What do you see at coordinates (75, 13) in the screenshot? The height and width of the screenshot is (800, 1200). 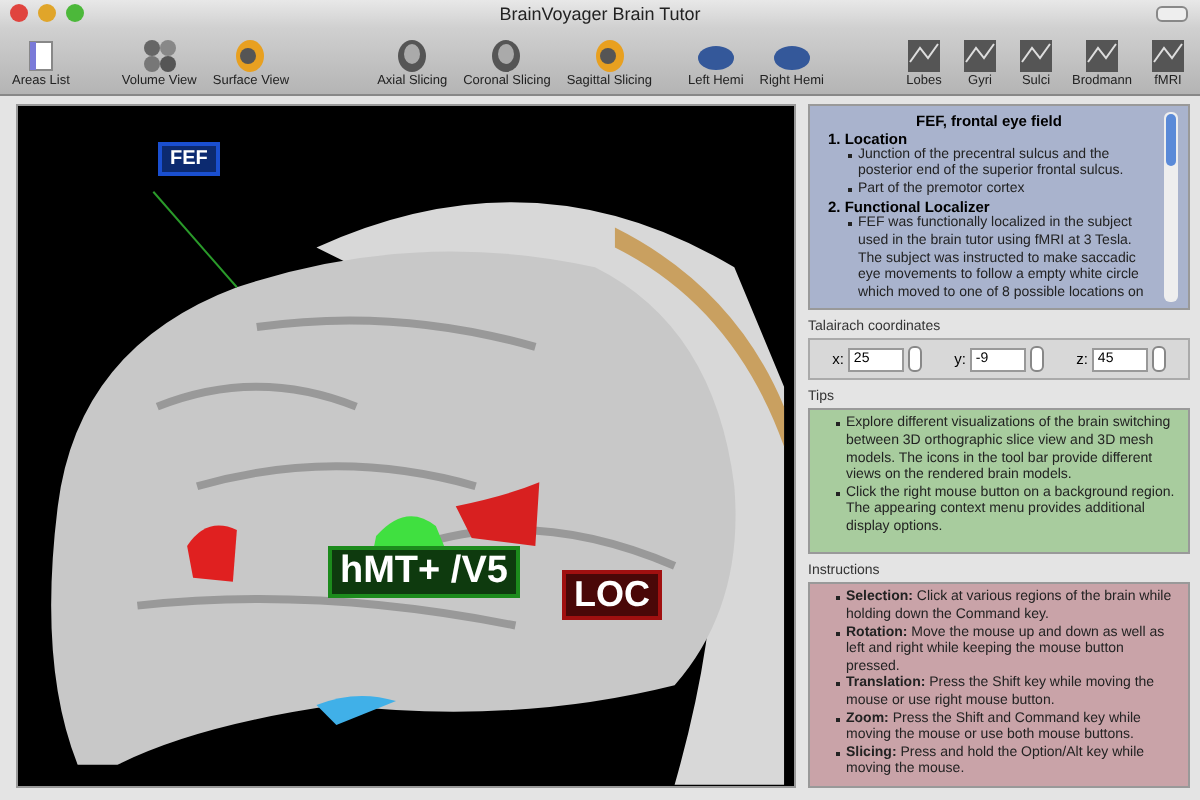 I see `zoom-button` at bounding box center [75, 13].